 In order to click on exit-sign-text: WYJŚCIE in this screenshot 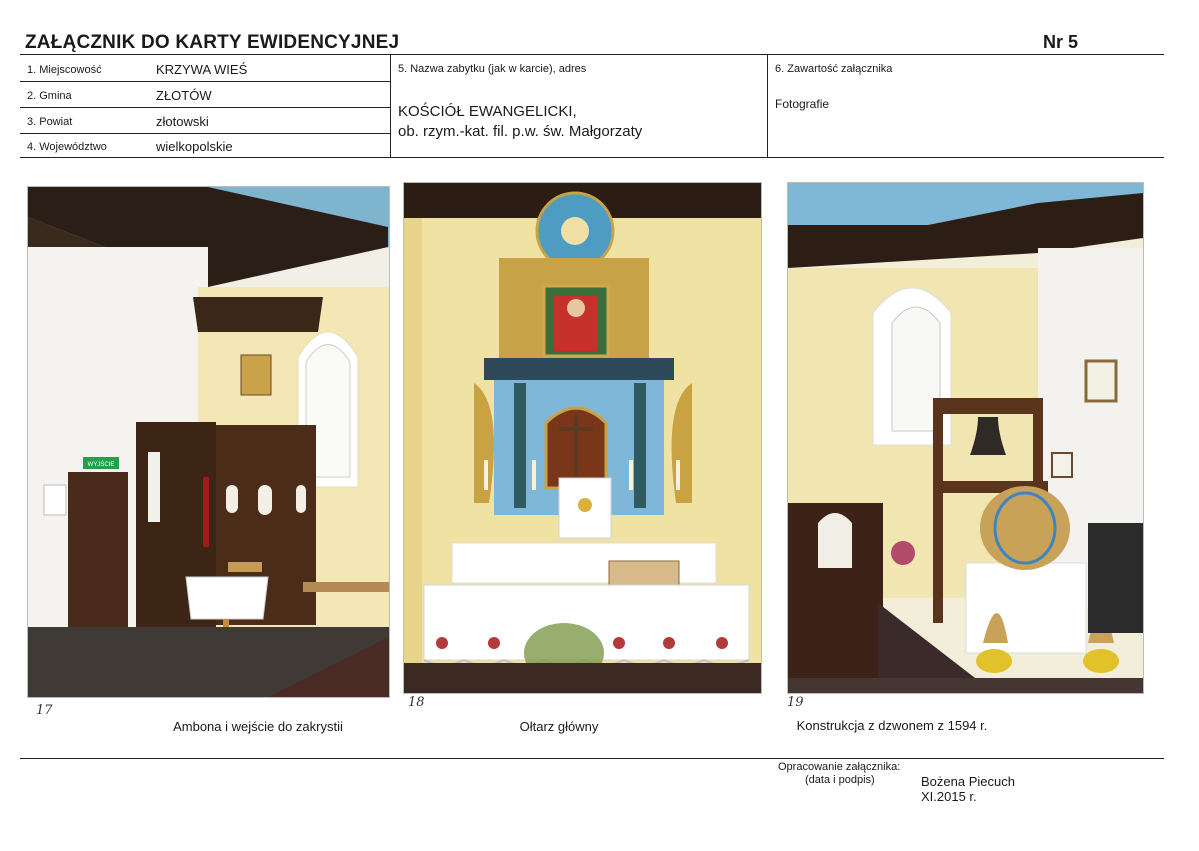, I will do `click(101, 464)`.